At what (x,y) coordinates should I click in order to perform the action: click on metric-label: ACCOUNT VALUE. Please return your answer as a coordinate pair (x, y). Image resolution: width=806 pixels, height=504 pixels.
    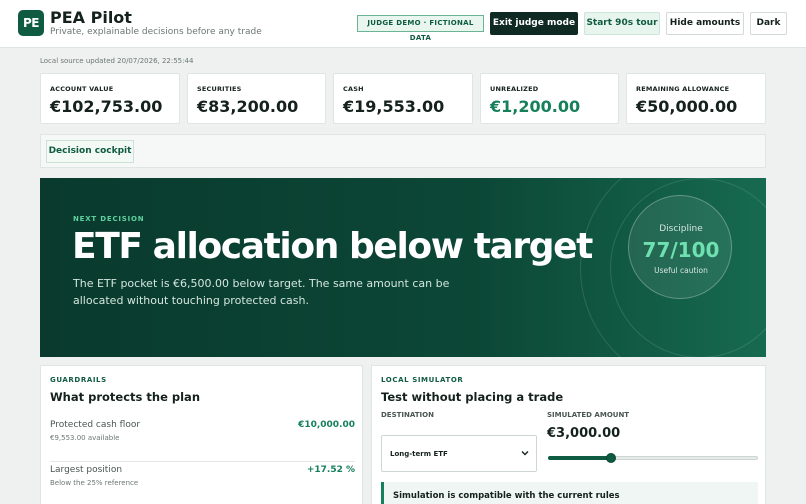
    Looking at the image, I should click on (82, 89).